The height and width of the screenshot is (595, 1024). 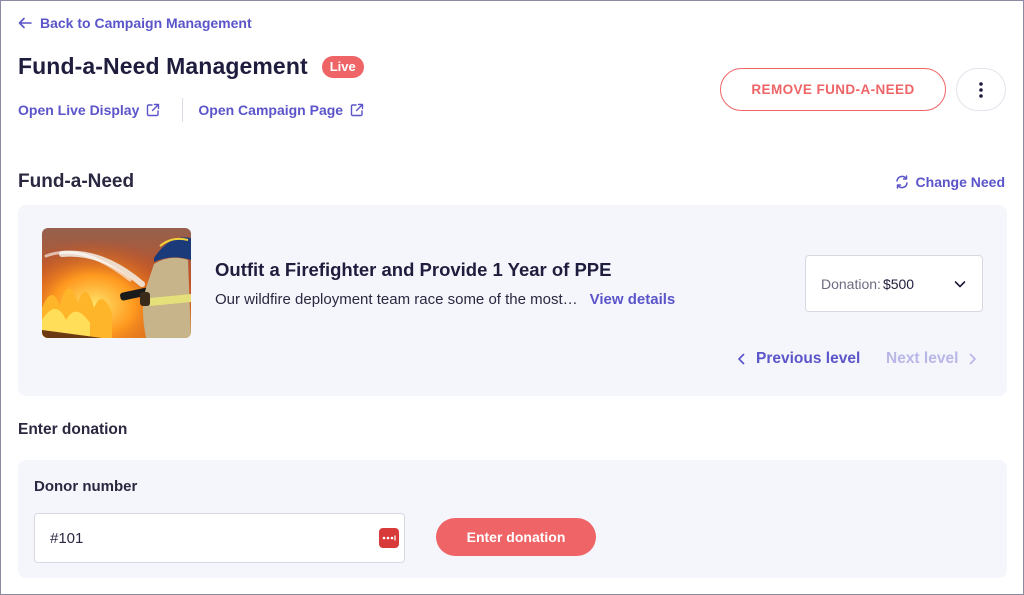 I want to click on change-need-link: Change Need, so click(x=950, y=182).